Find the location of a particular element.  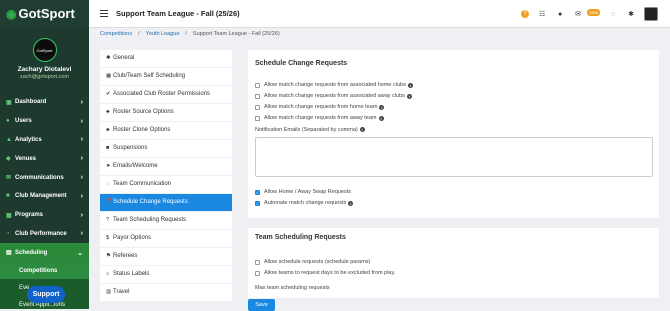

notification-emails-textarea is located at coordinates (454, 157).